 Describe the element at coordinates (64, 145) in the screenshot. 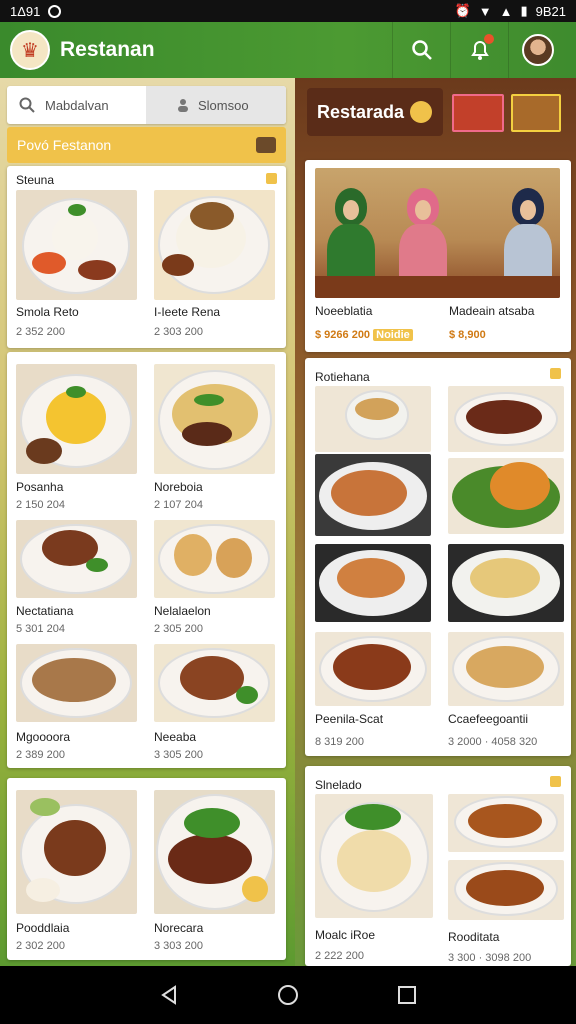

I see `section-label: Povó Festanon` at that location.